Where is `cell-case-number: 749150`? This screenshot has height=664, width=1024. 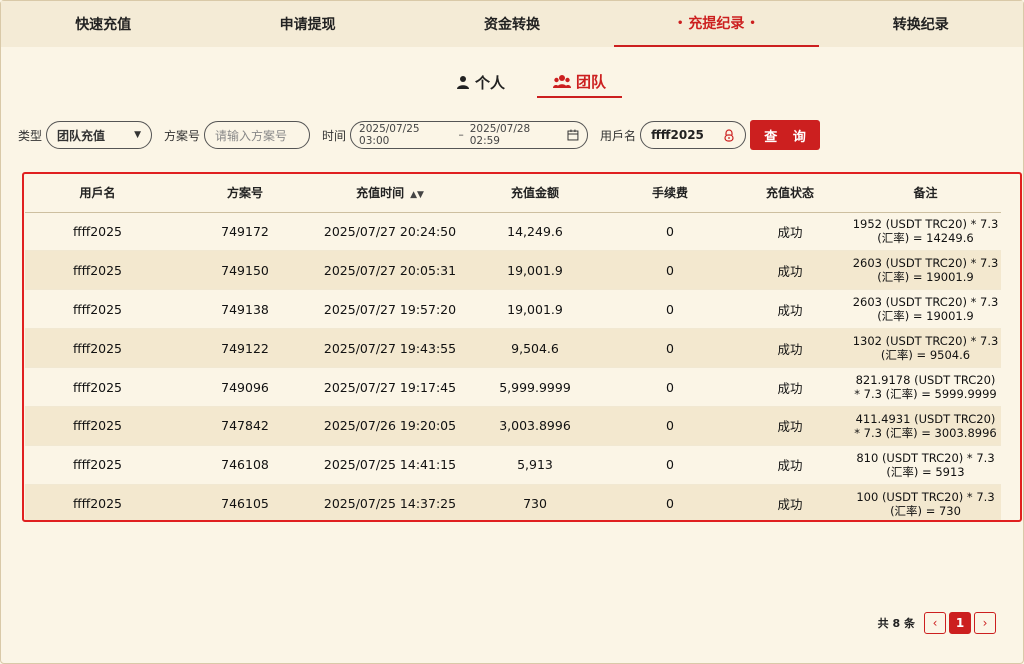
cell-case-number: 749150 is located at coordinates (245, 270).